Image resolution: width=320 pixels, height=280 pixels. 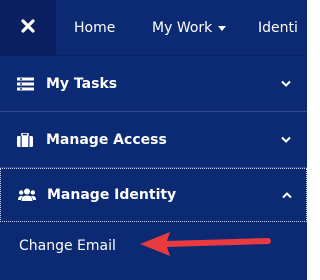 I want to click on nav-home-label: Home, so click(x=95, y=27).